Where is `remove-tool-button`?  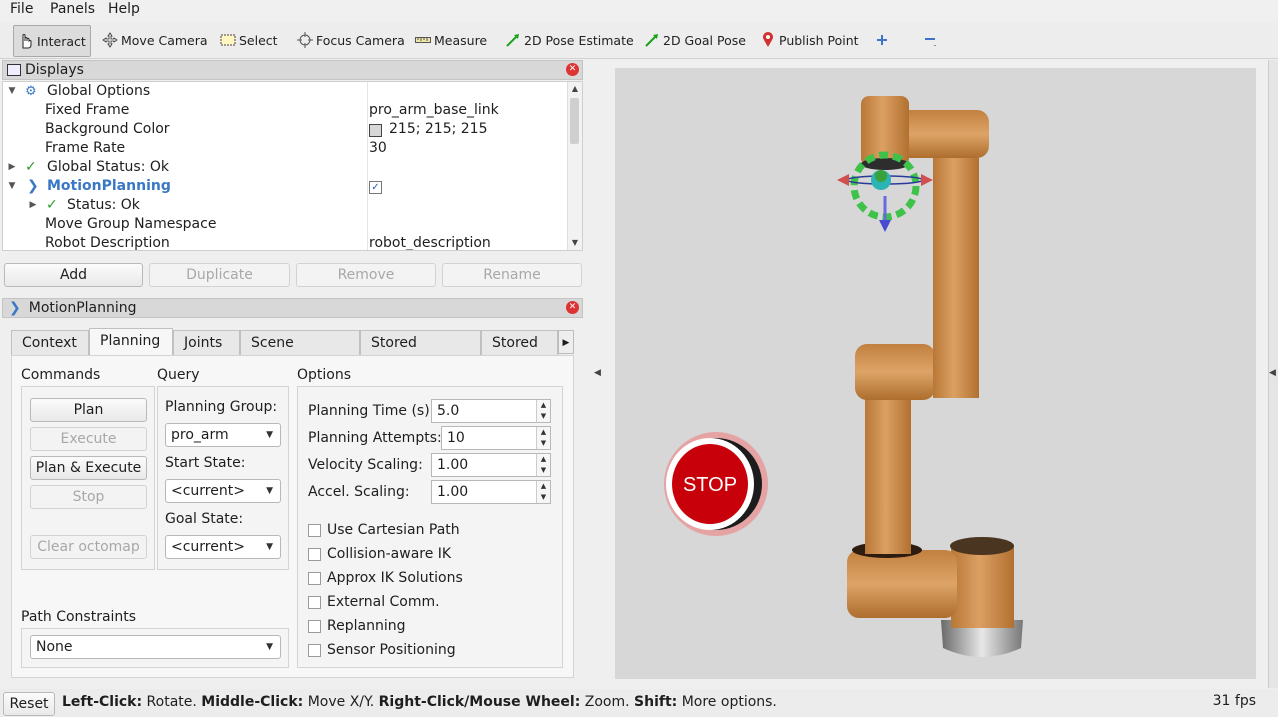
remove-tool-button is located at coordinates (931, 40).